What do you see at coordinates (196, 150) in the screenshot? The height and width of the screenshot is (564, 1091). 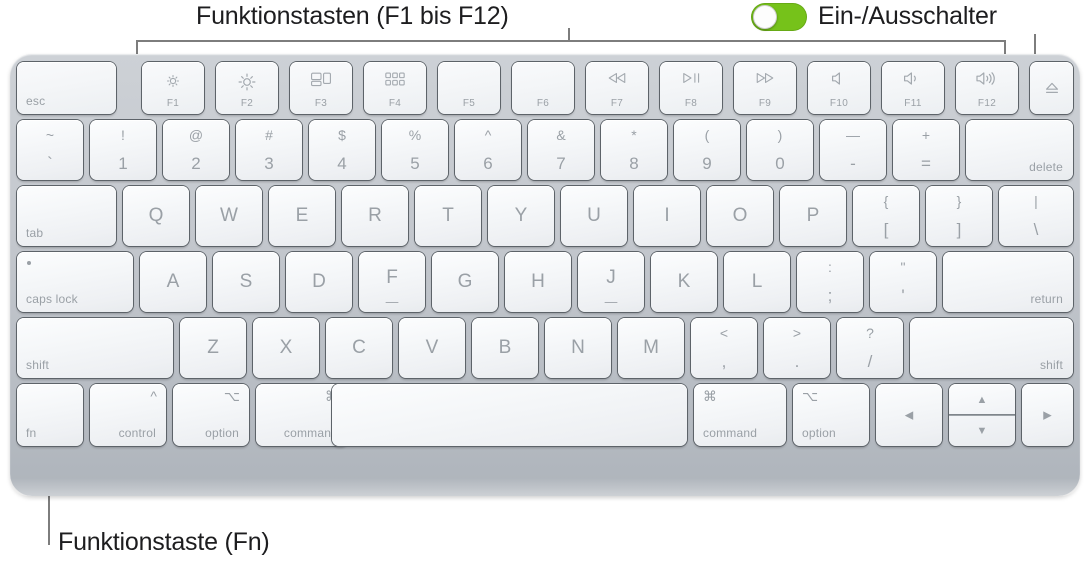 I see `key-digit-2: @ 2` at bounding box center [196, 150].